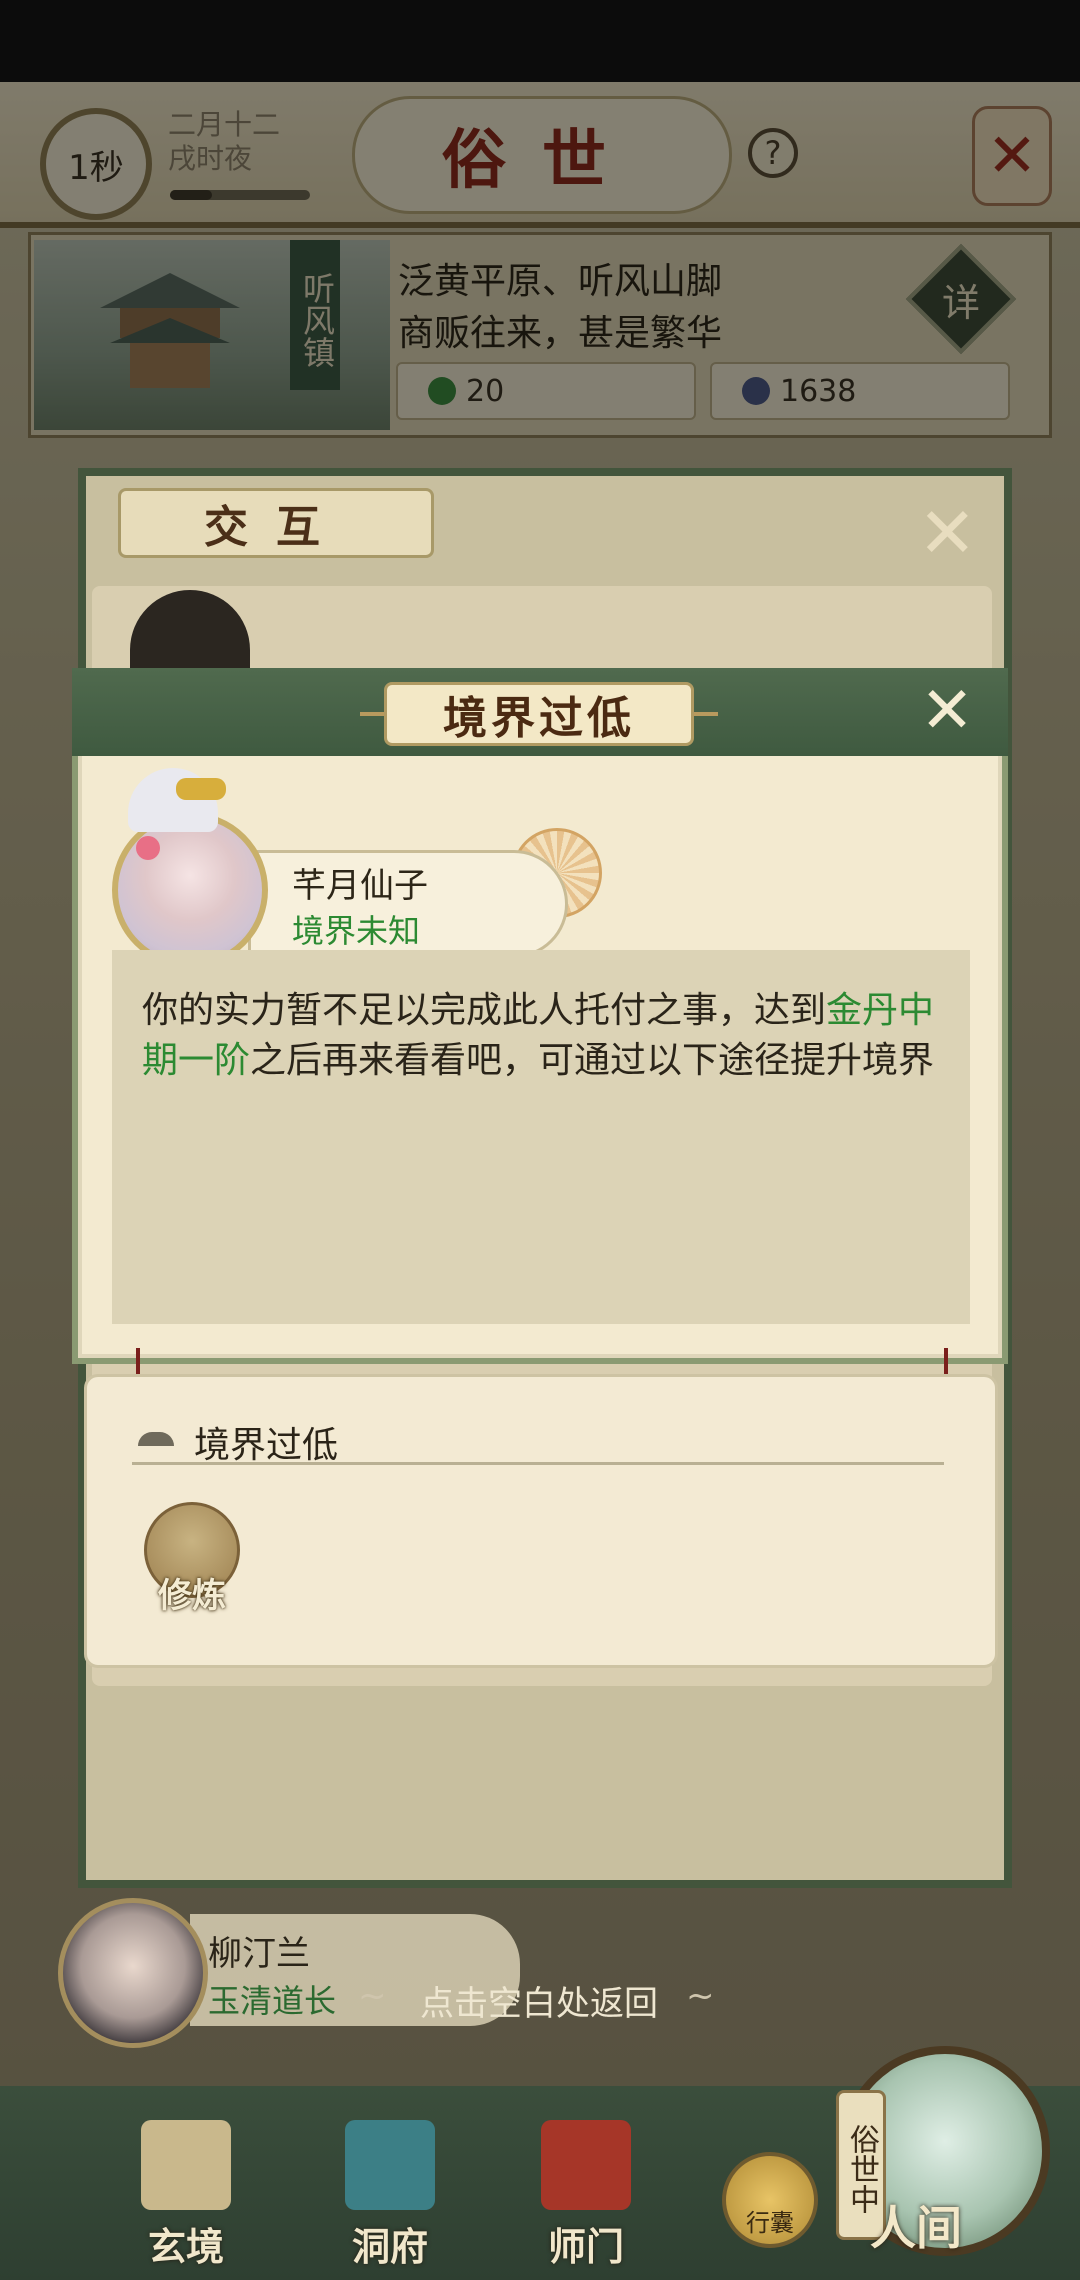 The width and height of the screenshot is (1080, 2280). Describe the element at coordinates (276, 523) in the screenshot. I see `interaction-title: 交互` at that location.